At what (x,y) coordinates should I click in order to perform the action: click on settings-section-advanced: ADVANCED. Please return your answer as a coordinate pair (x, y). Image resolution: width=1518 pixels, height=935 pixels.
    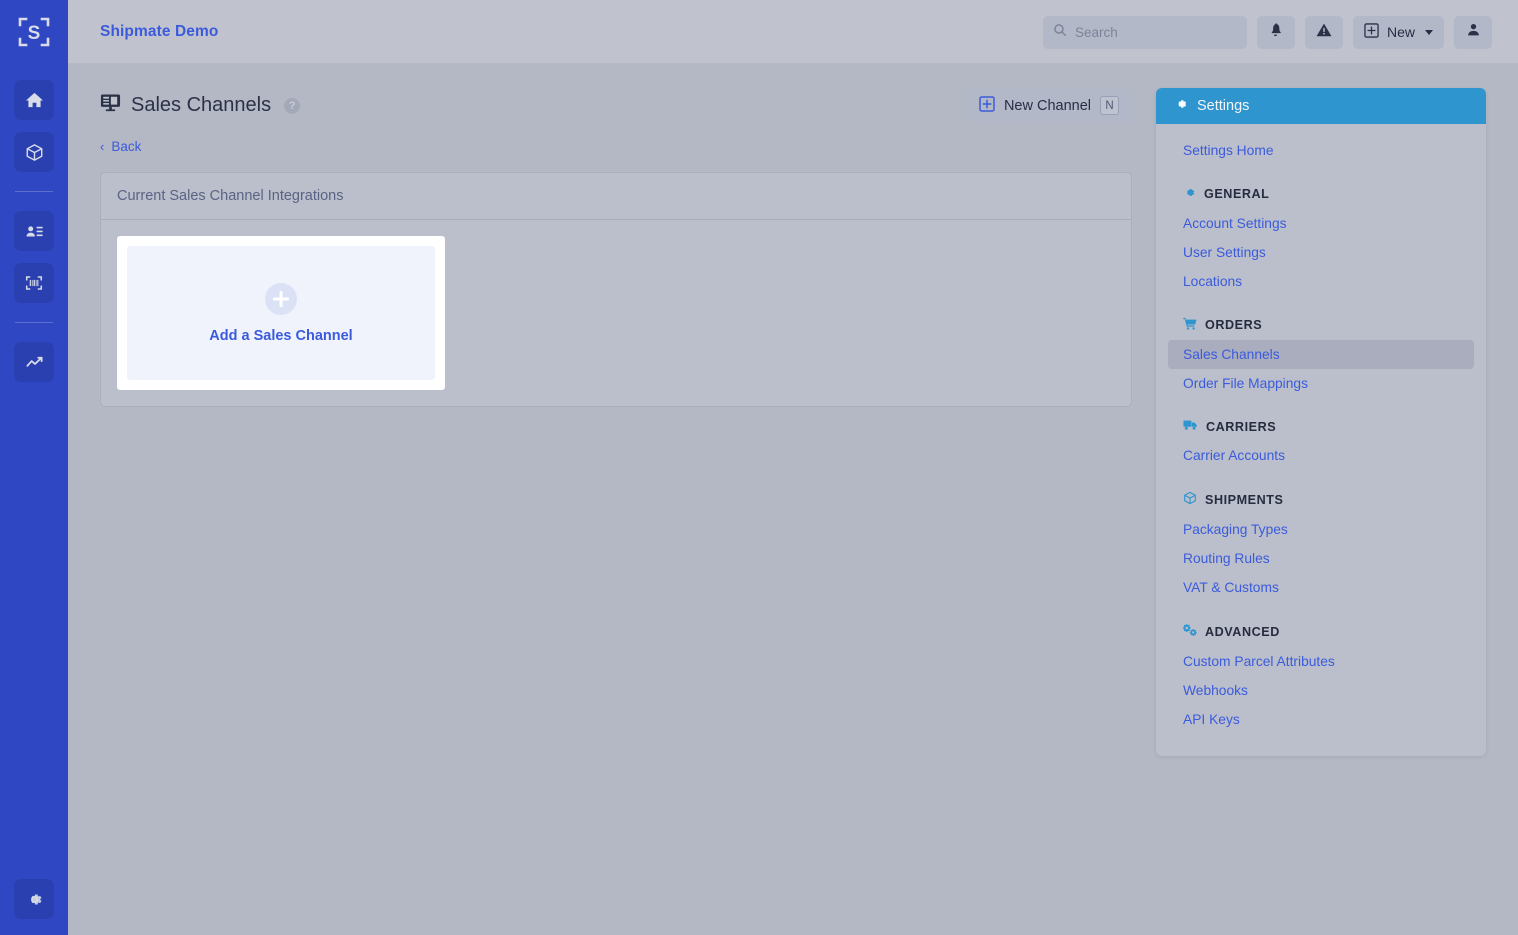
    Looking at the image, I should click on (1321, 629).